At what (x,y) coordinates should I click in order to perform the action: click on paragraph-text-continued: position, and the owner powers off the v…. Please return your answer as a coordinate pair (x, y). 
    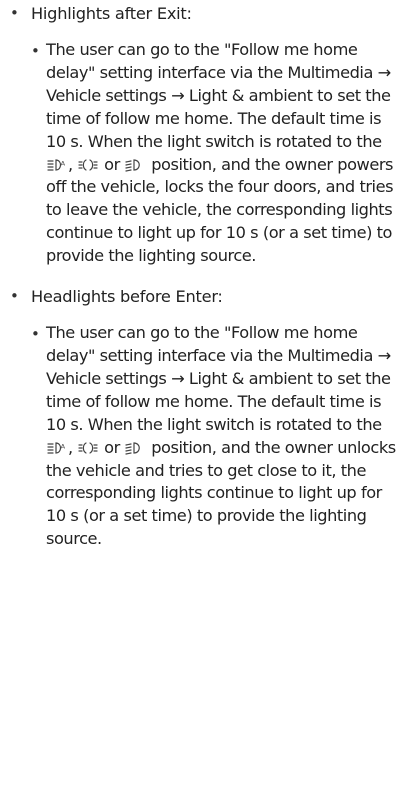
    Looking at the image, I should click on (220, 210).